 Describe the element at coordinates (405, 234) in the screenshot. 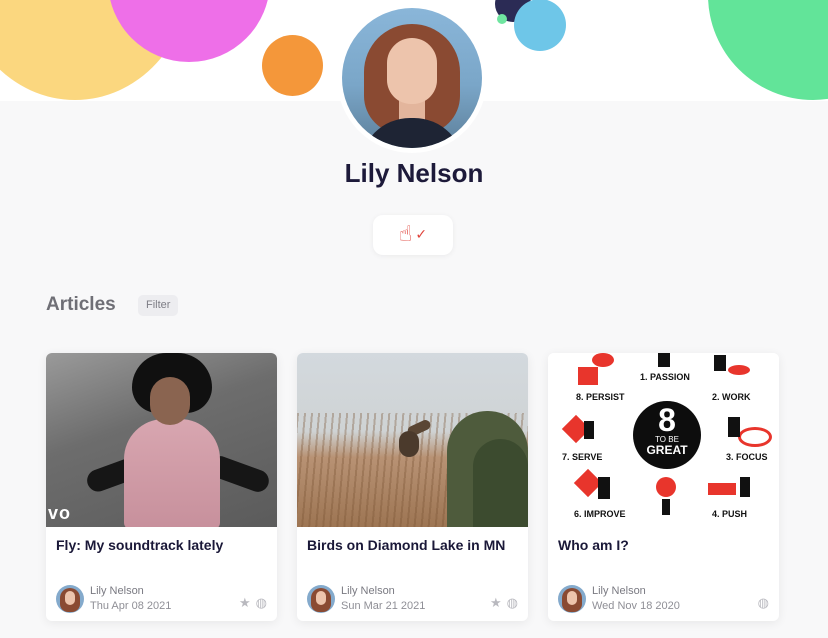

I see `raised-finger-icon: ☝` at that location.